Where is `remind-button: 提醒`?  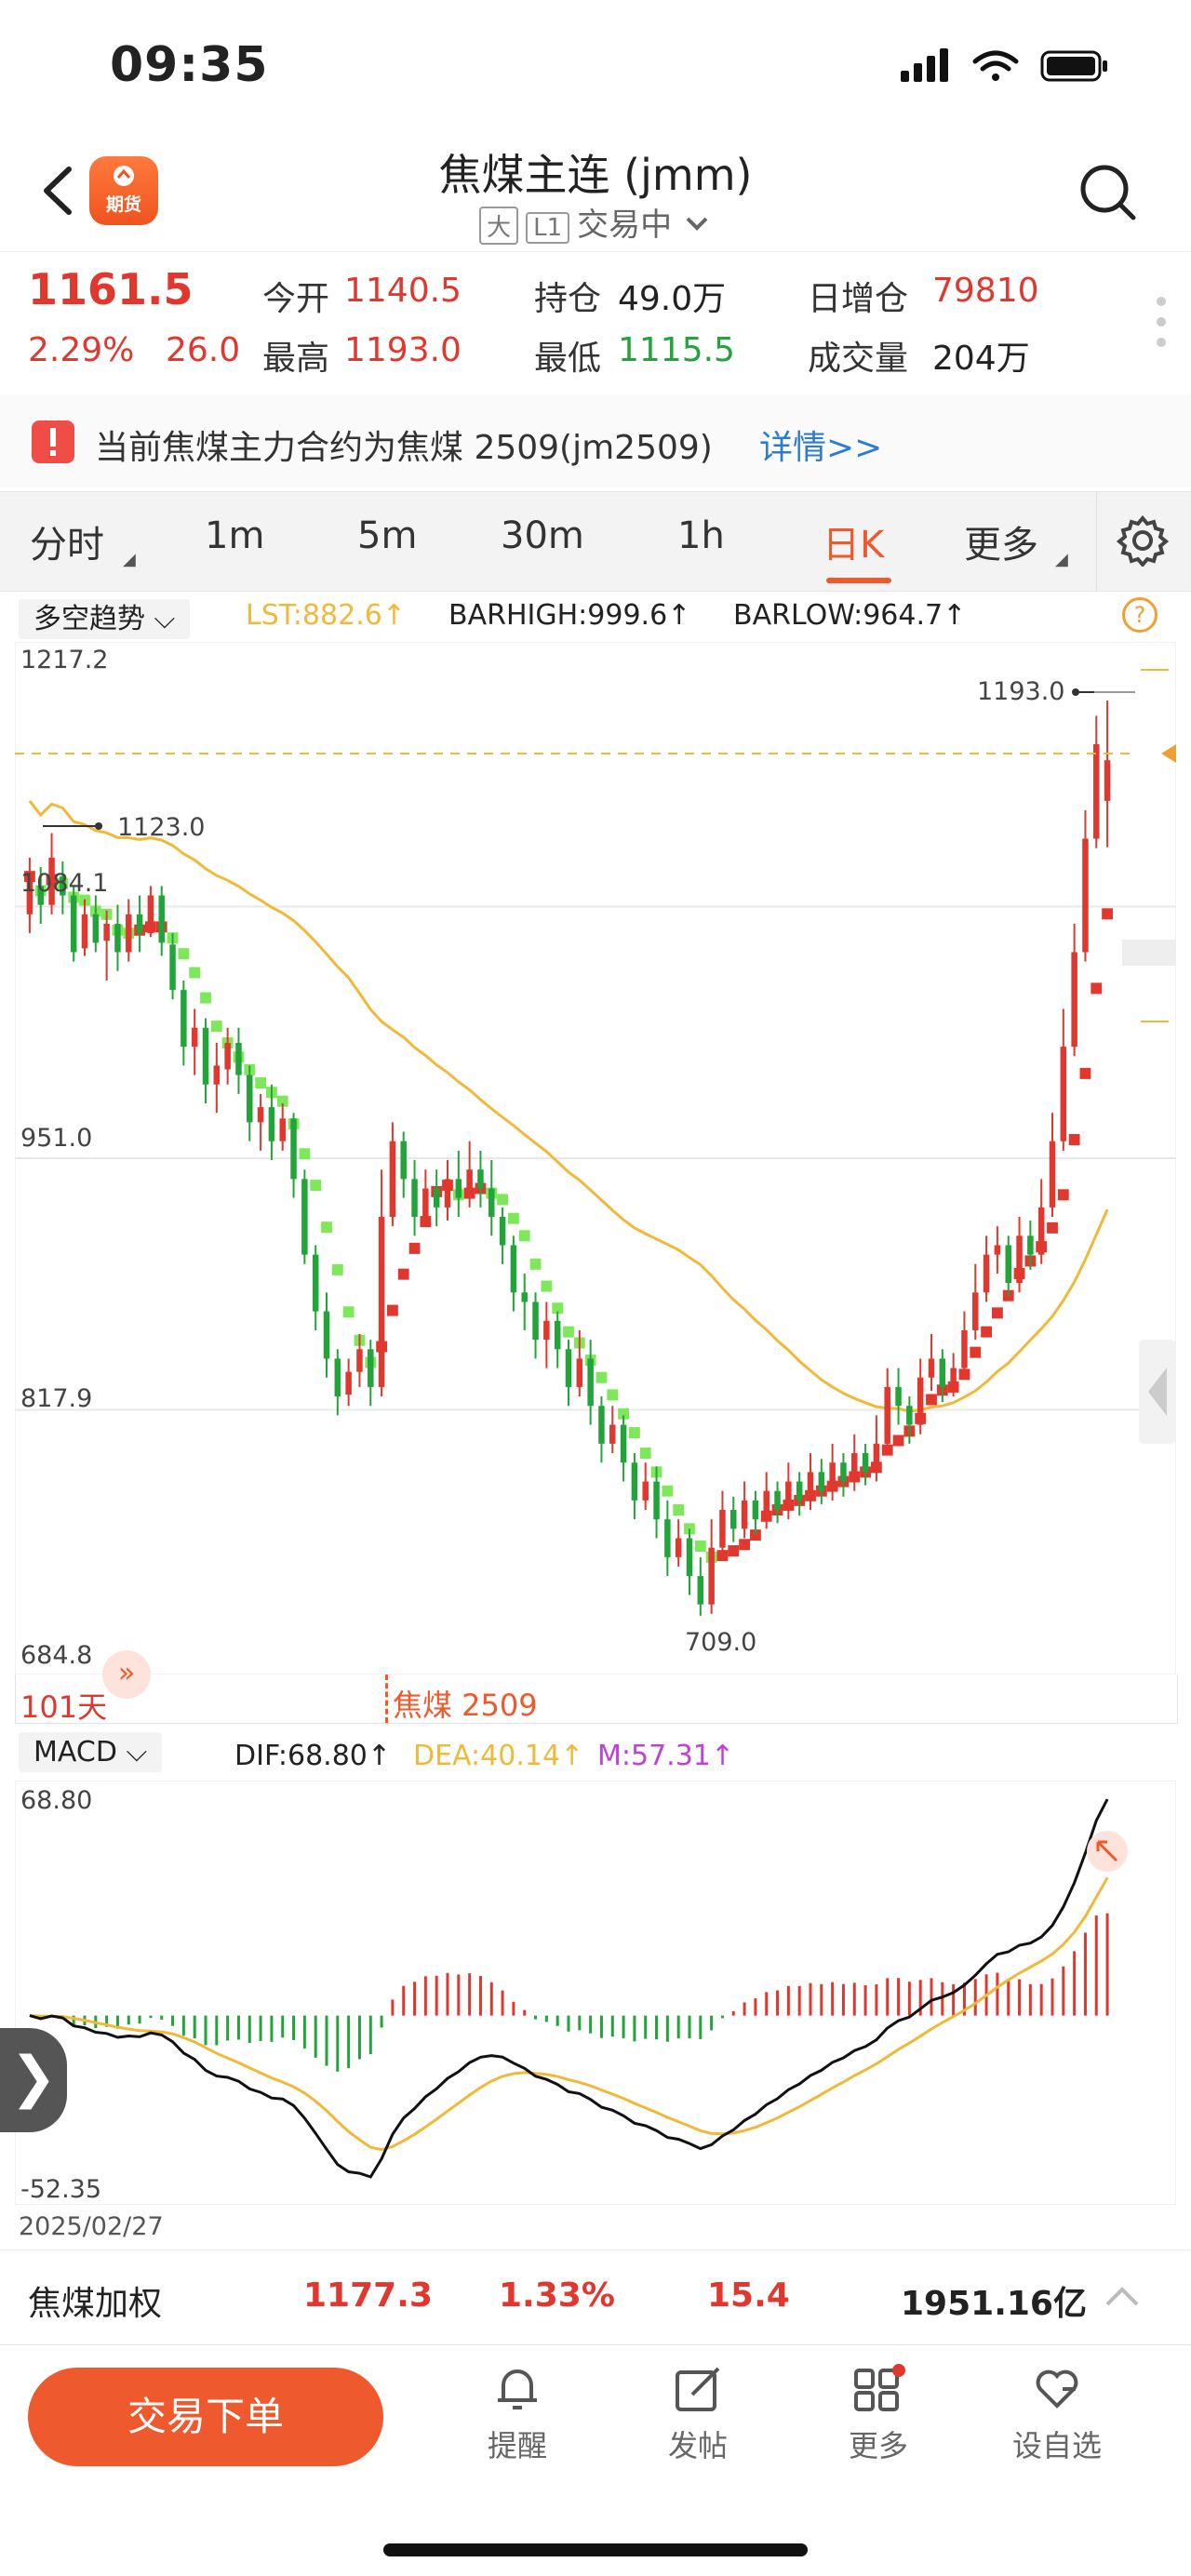 remind-button: 提醒 is located at coordinates (517, 2414).